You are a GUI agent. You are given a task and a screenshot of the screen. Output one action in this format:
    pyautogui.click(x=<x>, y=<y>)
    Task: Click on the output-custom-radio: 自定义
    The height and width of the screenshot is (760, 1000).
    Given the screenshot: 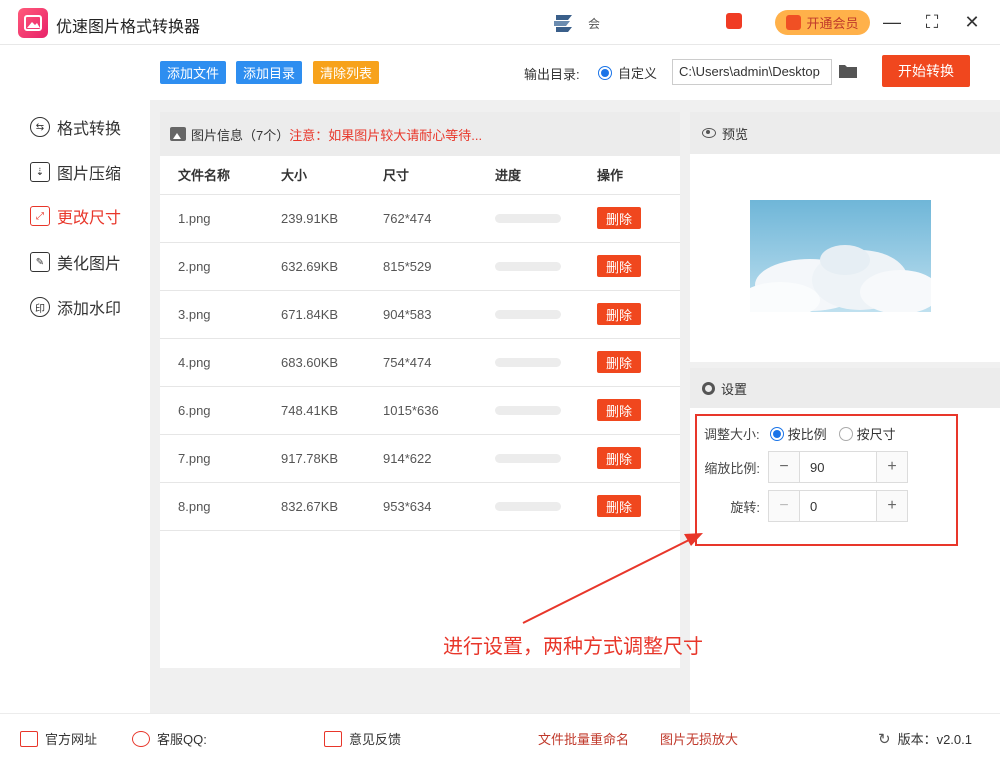 What is the action you would take?
    pyautogui.click(x=627, y=72)
    